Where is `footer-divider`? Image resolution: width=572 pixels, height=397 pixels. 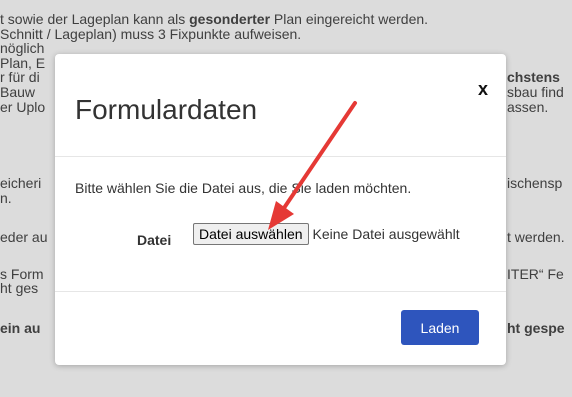
footer-divider is located at coordinates (280, 291).